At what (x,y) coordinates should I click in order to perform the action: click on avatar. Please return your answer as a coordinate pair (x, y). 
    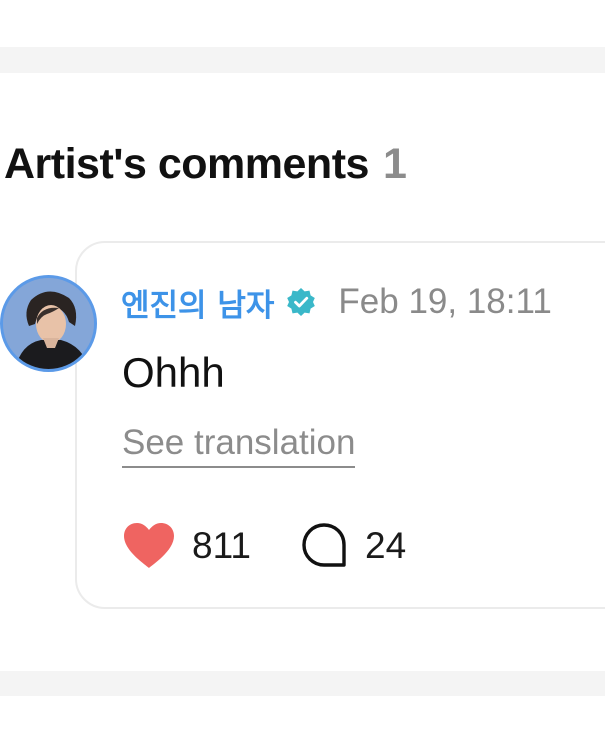
    Looking at the image, I should click on (48, 323).